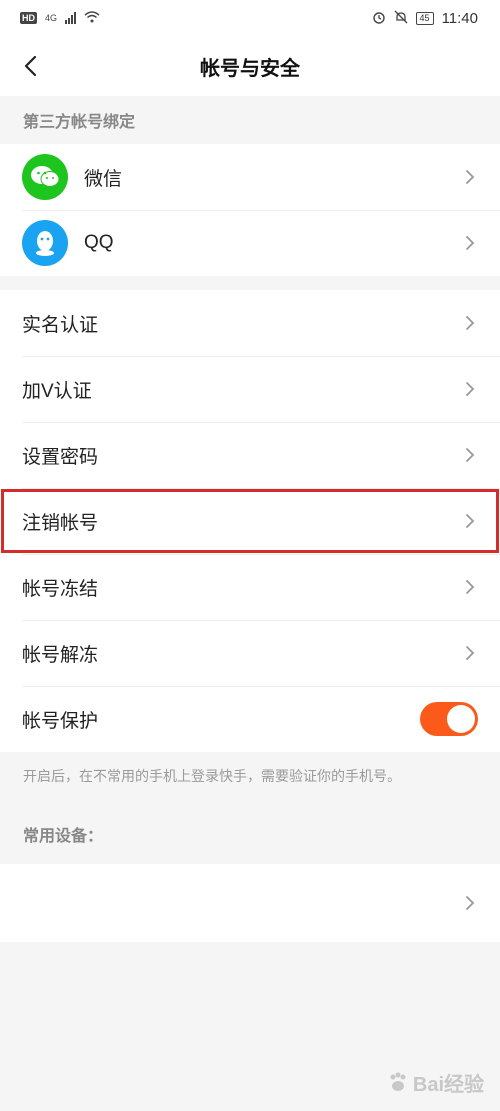 The height and width of the screenshot is (1111, 500). Describe the element at coordinates (60, 457) in the screenshot. I see `settings-item-label: 设置密码` at that location.